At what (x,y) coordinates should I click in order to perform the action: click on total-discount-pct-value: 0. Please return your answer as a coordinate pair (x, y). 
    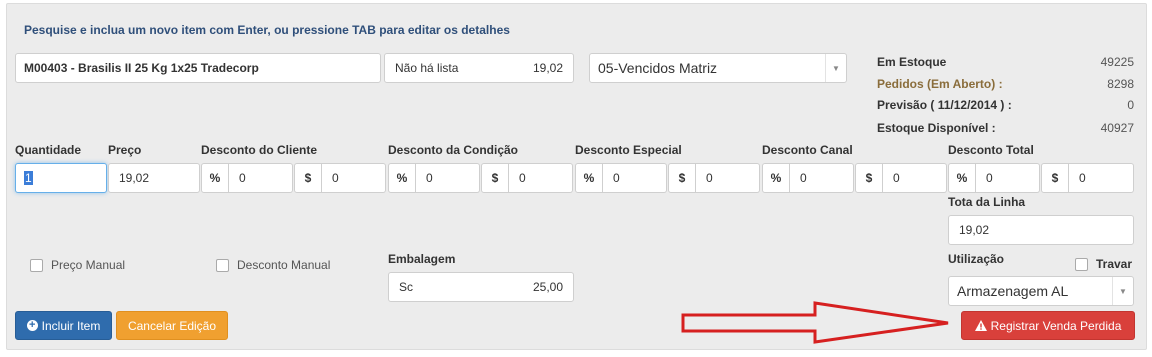
    Looking at the image, I should click on (989, 178).